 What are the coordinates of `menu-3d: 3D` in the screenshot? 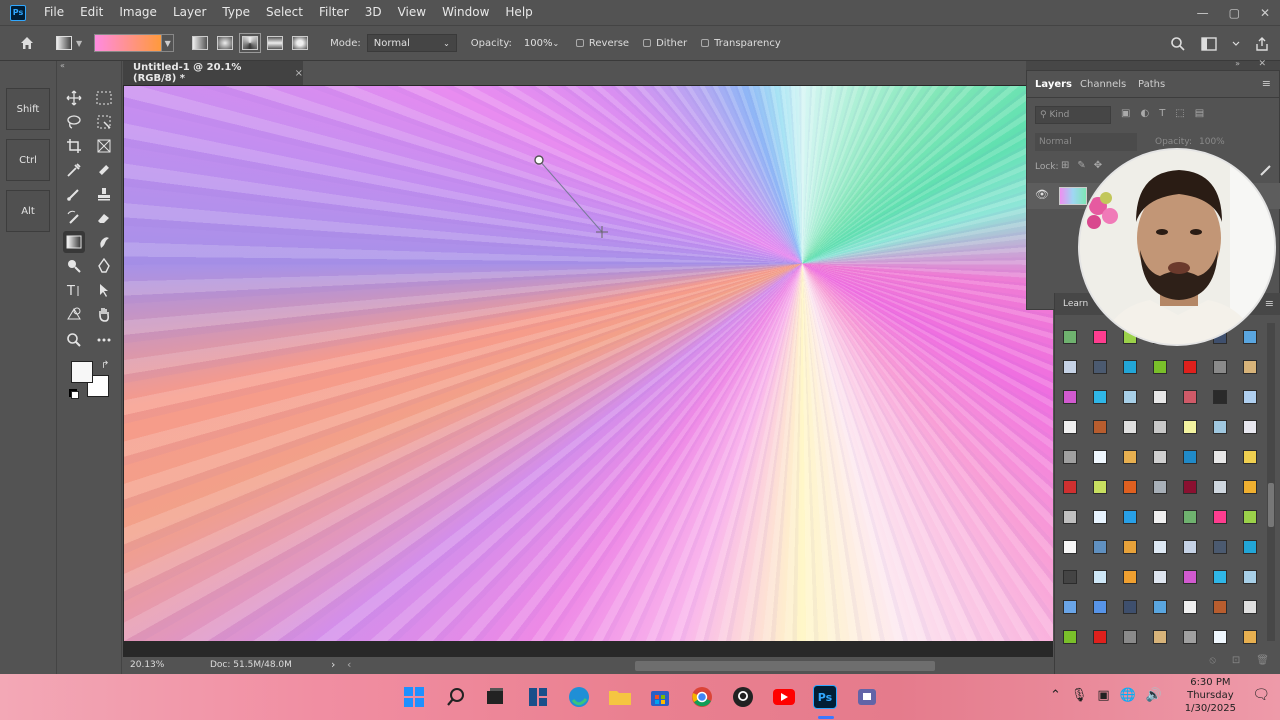 It's located at (373, 12).